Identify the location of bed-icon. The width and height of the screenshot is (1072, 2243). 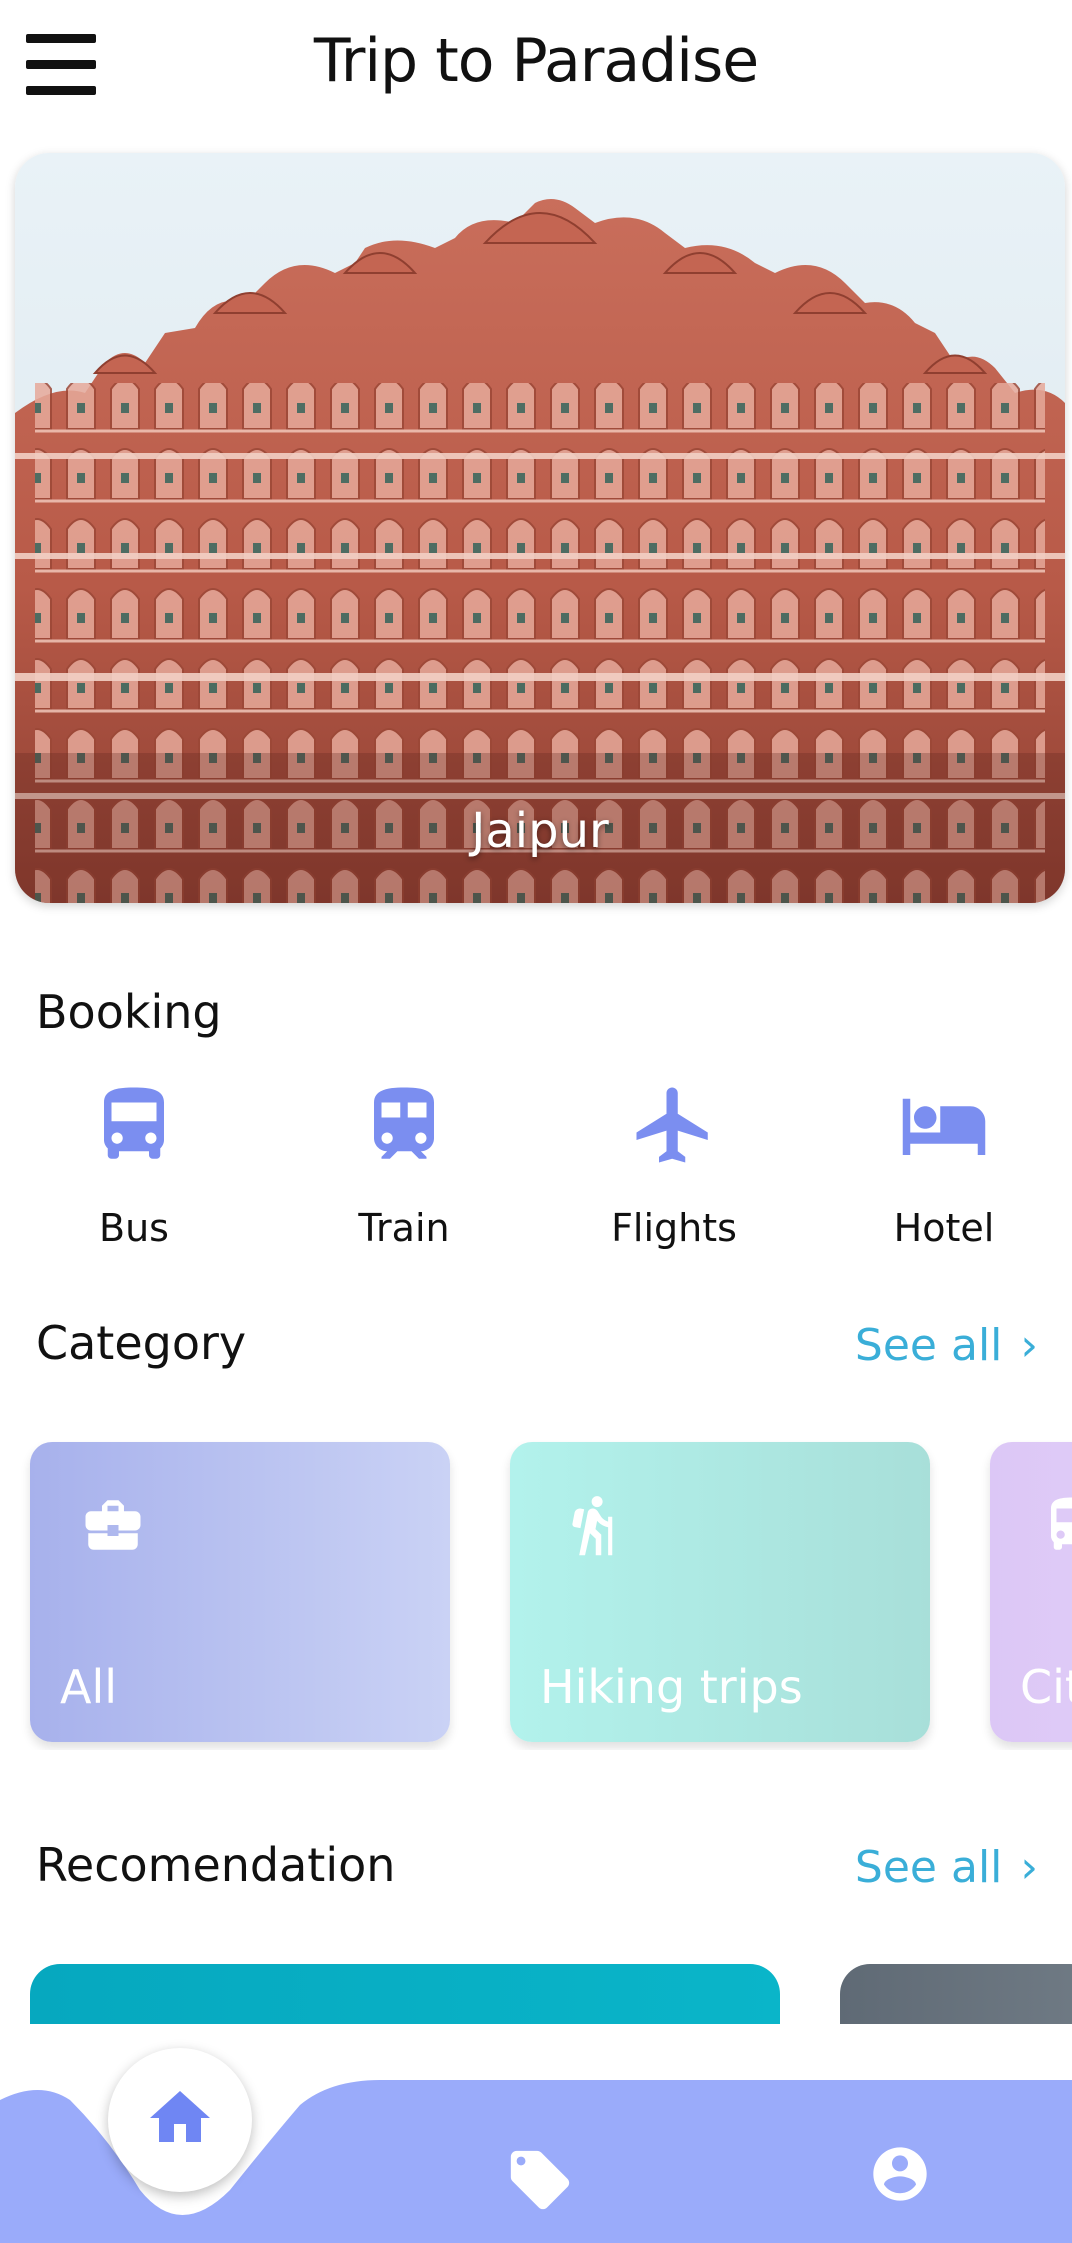
(944, 1126).